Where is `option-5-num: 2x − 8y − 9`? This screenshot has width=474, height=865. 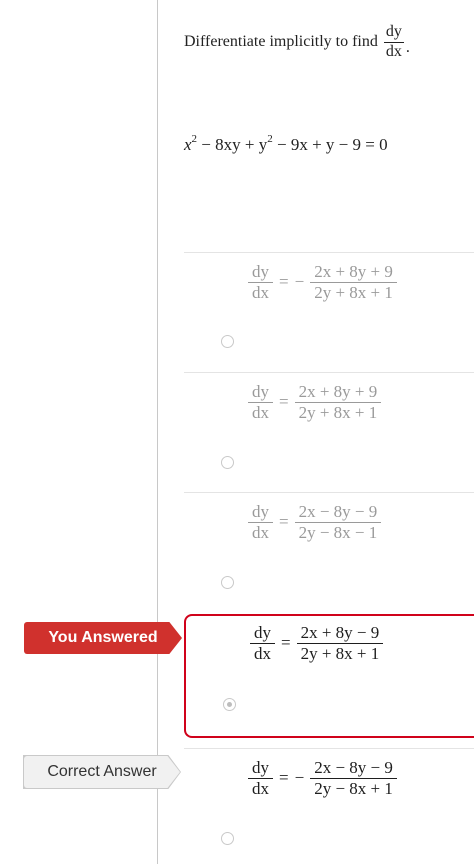 option-5-num: 2x − 8y − 9 is located at coordinates (353, 769).